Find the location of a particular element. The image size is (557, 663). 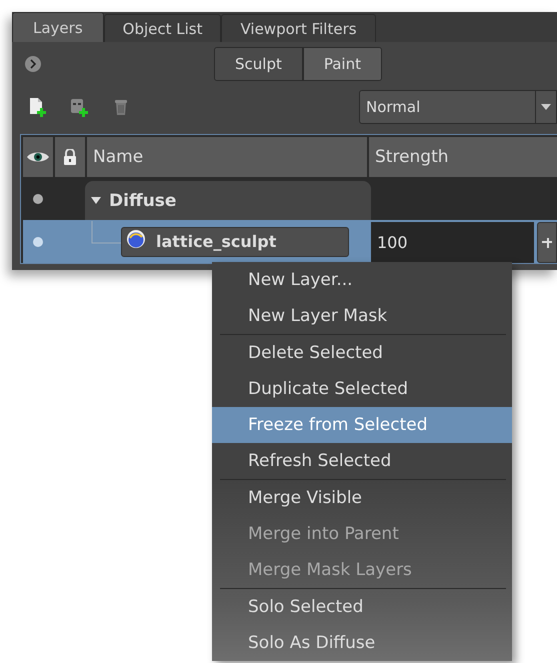

eye-icon is located at coordinates (38, 157).